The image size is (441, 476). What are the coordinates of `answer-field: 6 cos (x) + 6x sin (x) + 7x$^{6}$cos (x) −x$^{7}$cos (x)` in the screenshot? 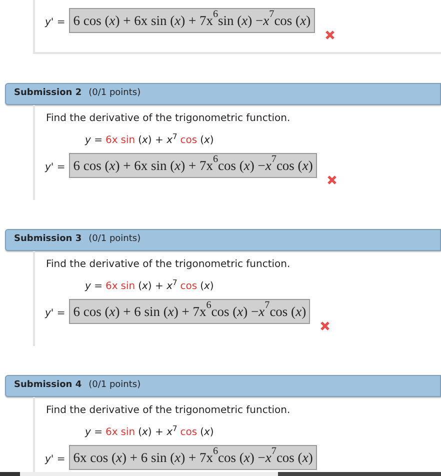 It's located at (193, 165).